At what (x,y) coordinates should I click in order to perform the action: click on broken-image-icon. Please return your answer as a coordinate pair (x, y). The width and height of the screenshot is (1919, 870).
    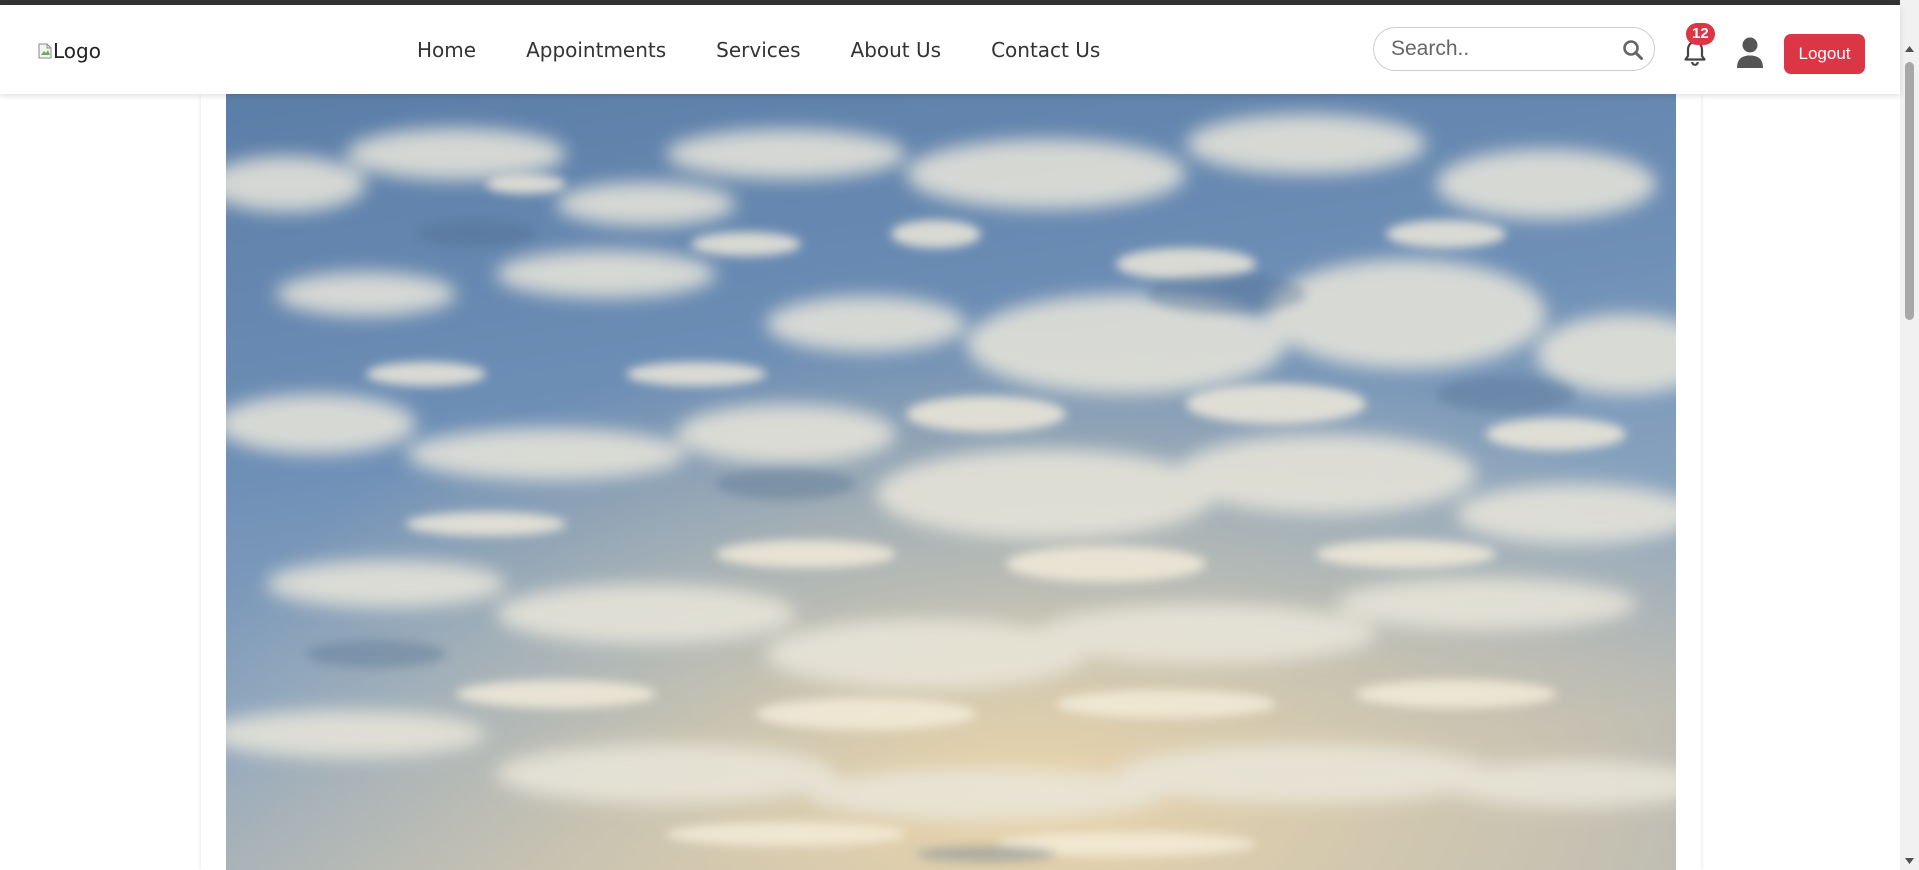
    Looking at the image, I should click on (45, 51).